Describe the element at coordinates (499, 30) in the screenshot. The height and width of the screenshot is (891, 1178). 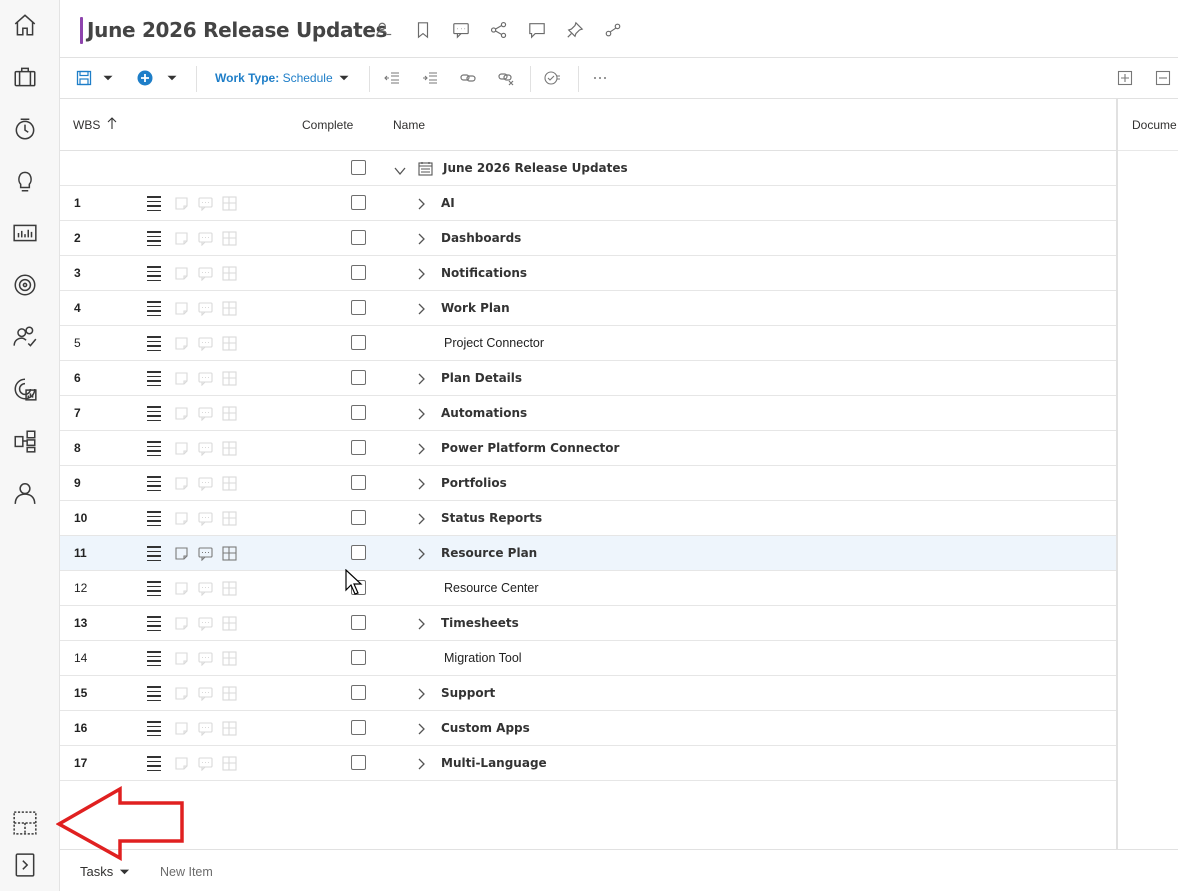
I see `share-icon` at that location.